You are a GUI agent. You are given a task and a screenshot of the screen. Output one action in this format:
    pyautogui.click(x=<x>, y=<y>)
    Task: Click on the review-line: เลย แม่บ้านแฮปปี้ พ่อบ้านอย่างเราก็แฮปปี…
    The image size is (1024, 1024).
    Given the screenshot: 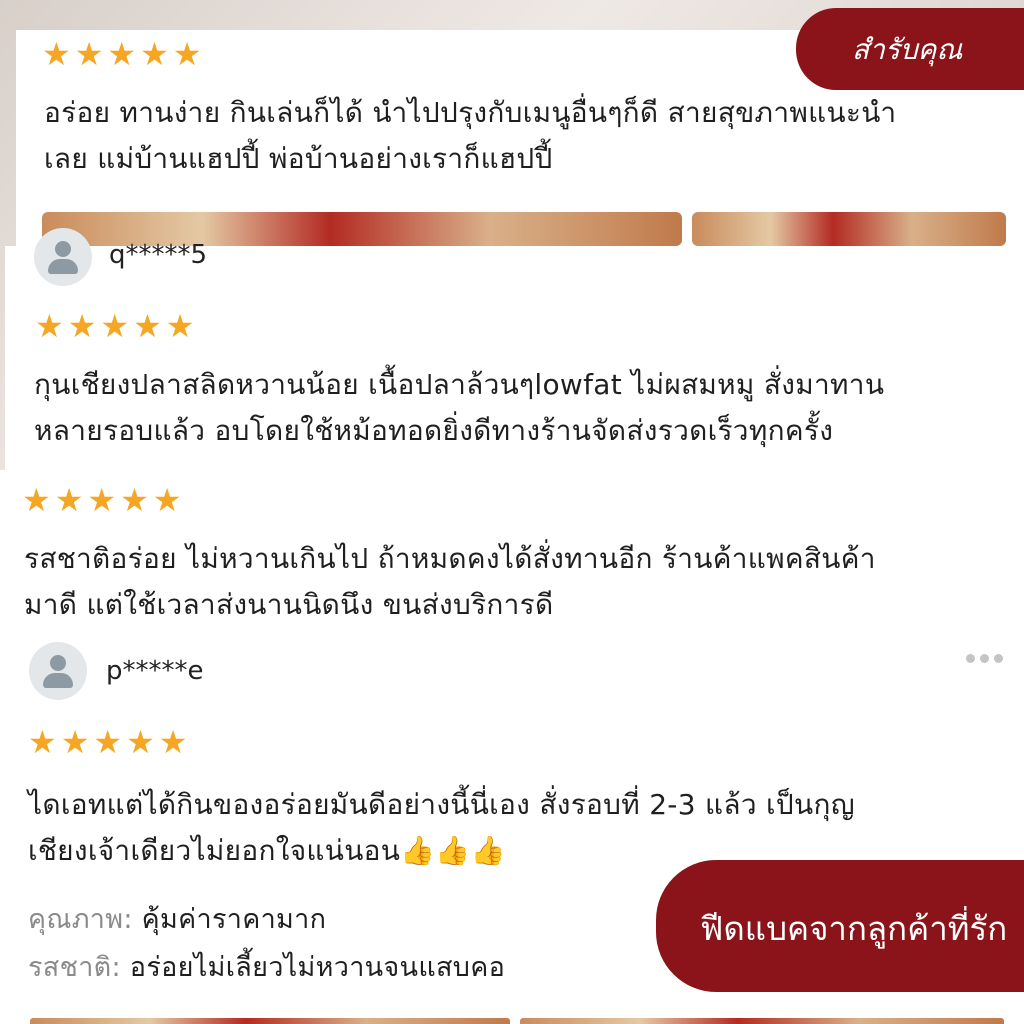 What is the action you would take?
    pyautogui.click(x=298, y=158)
    